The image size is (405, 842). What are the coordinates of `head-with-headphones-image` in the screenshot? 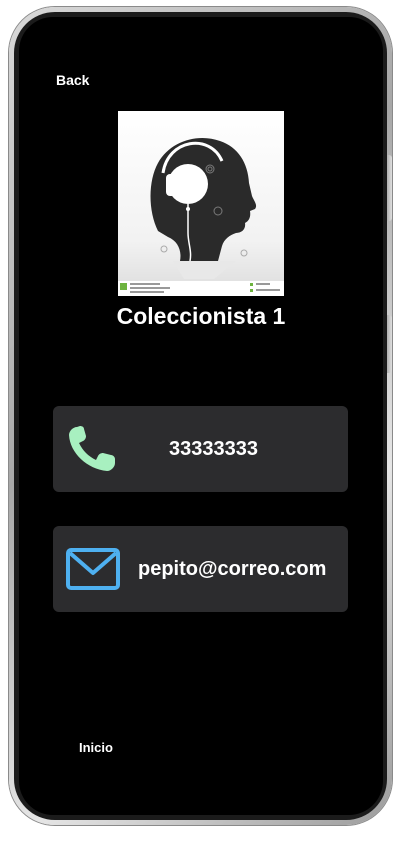 It's located at (201, 203).